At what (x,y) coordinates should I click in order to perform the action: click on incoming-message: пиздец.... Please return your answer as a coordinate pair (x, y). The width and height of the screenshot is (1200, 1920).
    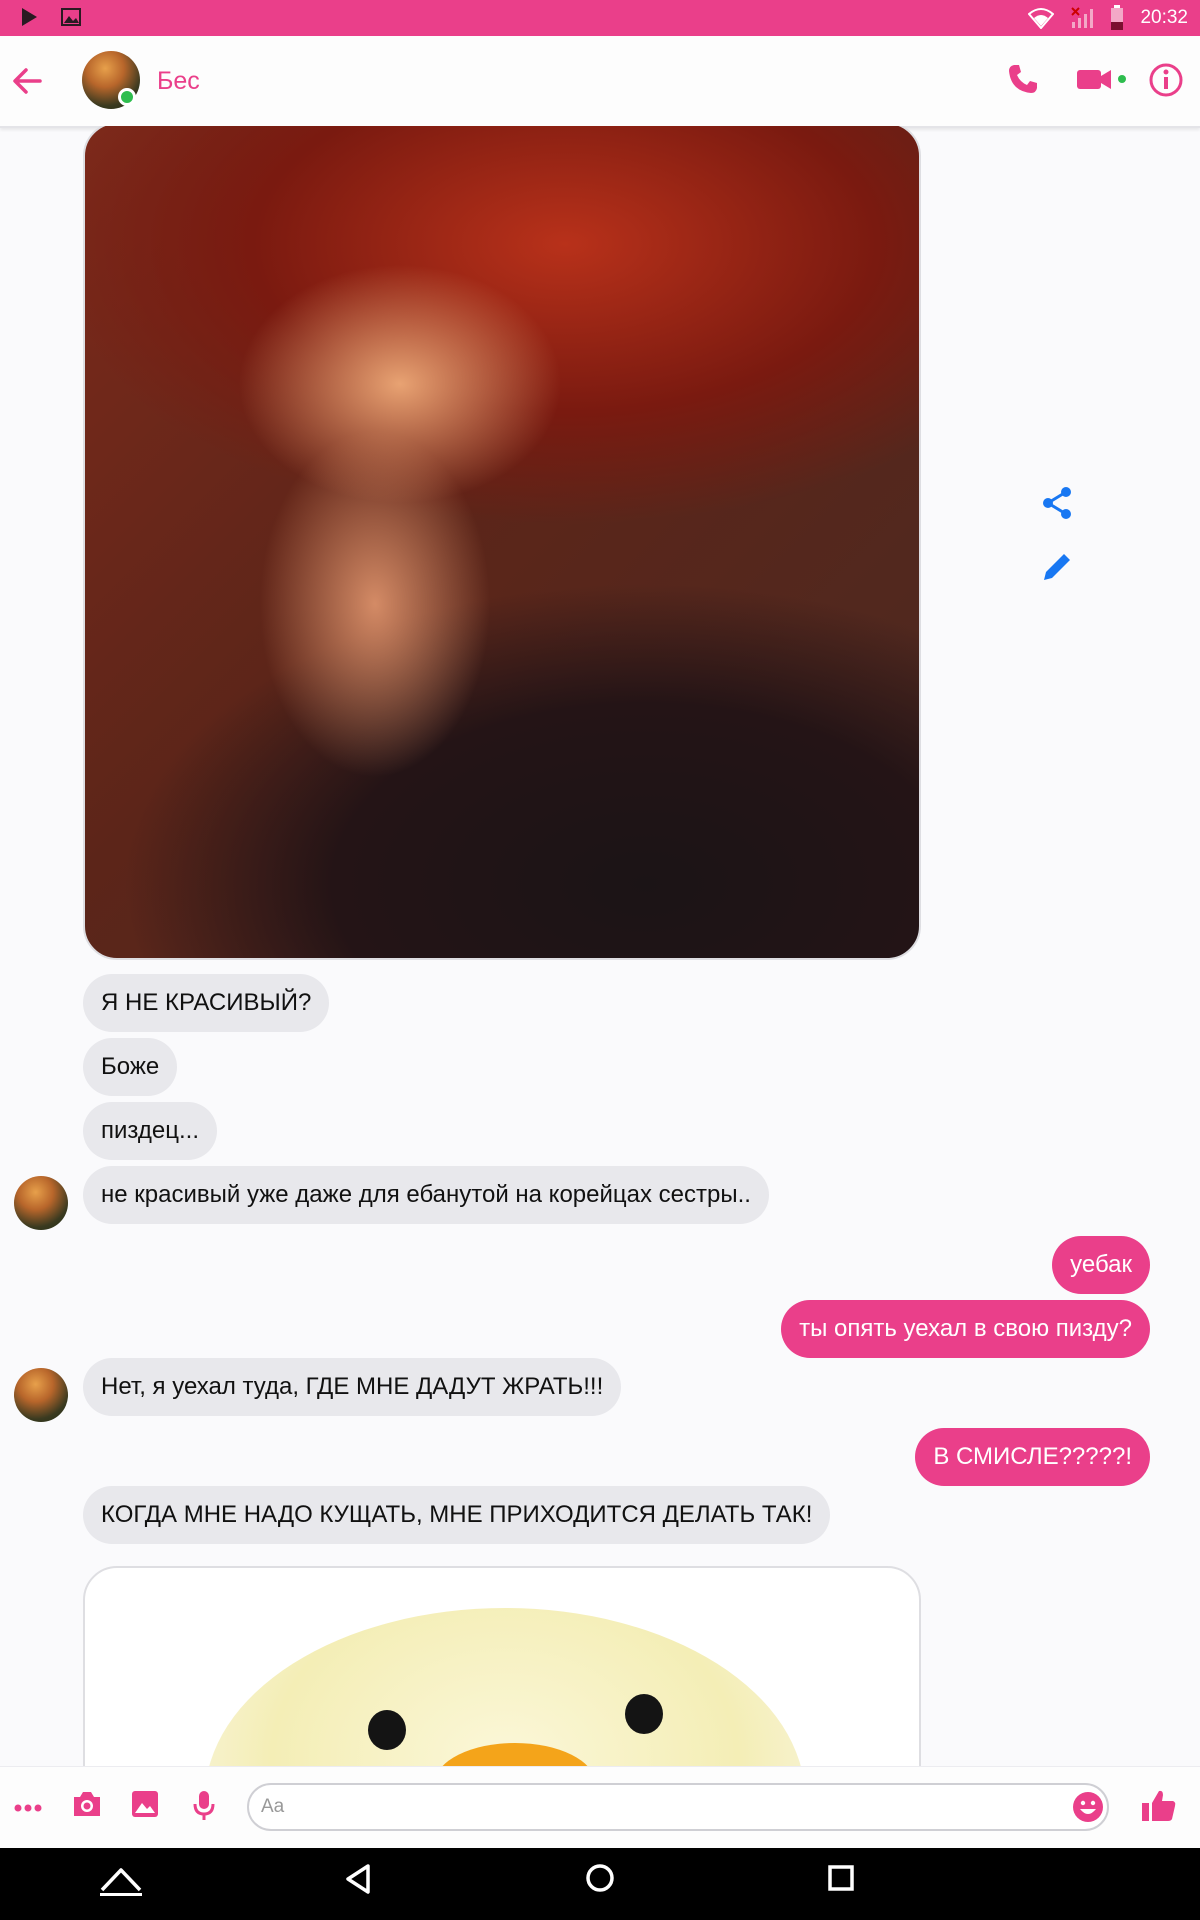
    Looking at the image, I should click on (150, 1131).